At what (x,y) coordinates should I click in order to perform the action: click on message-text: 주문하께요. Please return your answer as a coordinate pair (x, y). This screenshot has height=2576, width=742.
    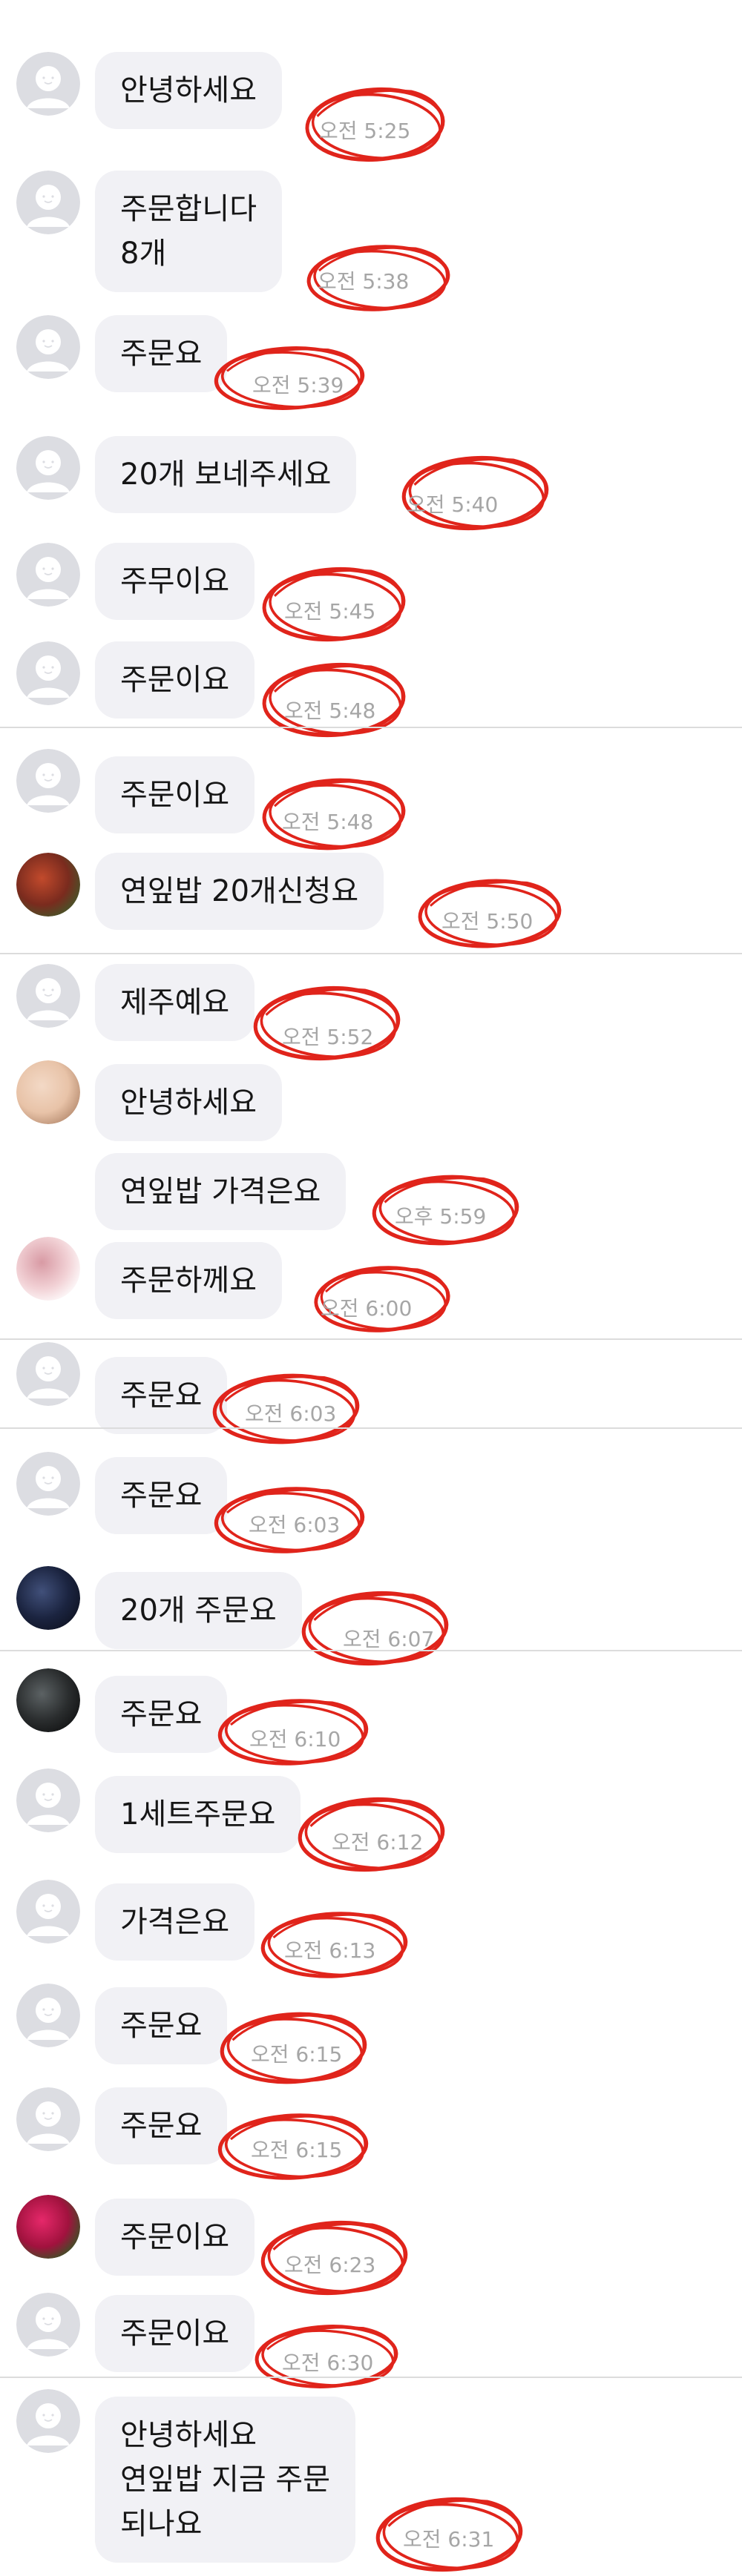
    Looking at the image, I should click on (188, 1281).